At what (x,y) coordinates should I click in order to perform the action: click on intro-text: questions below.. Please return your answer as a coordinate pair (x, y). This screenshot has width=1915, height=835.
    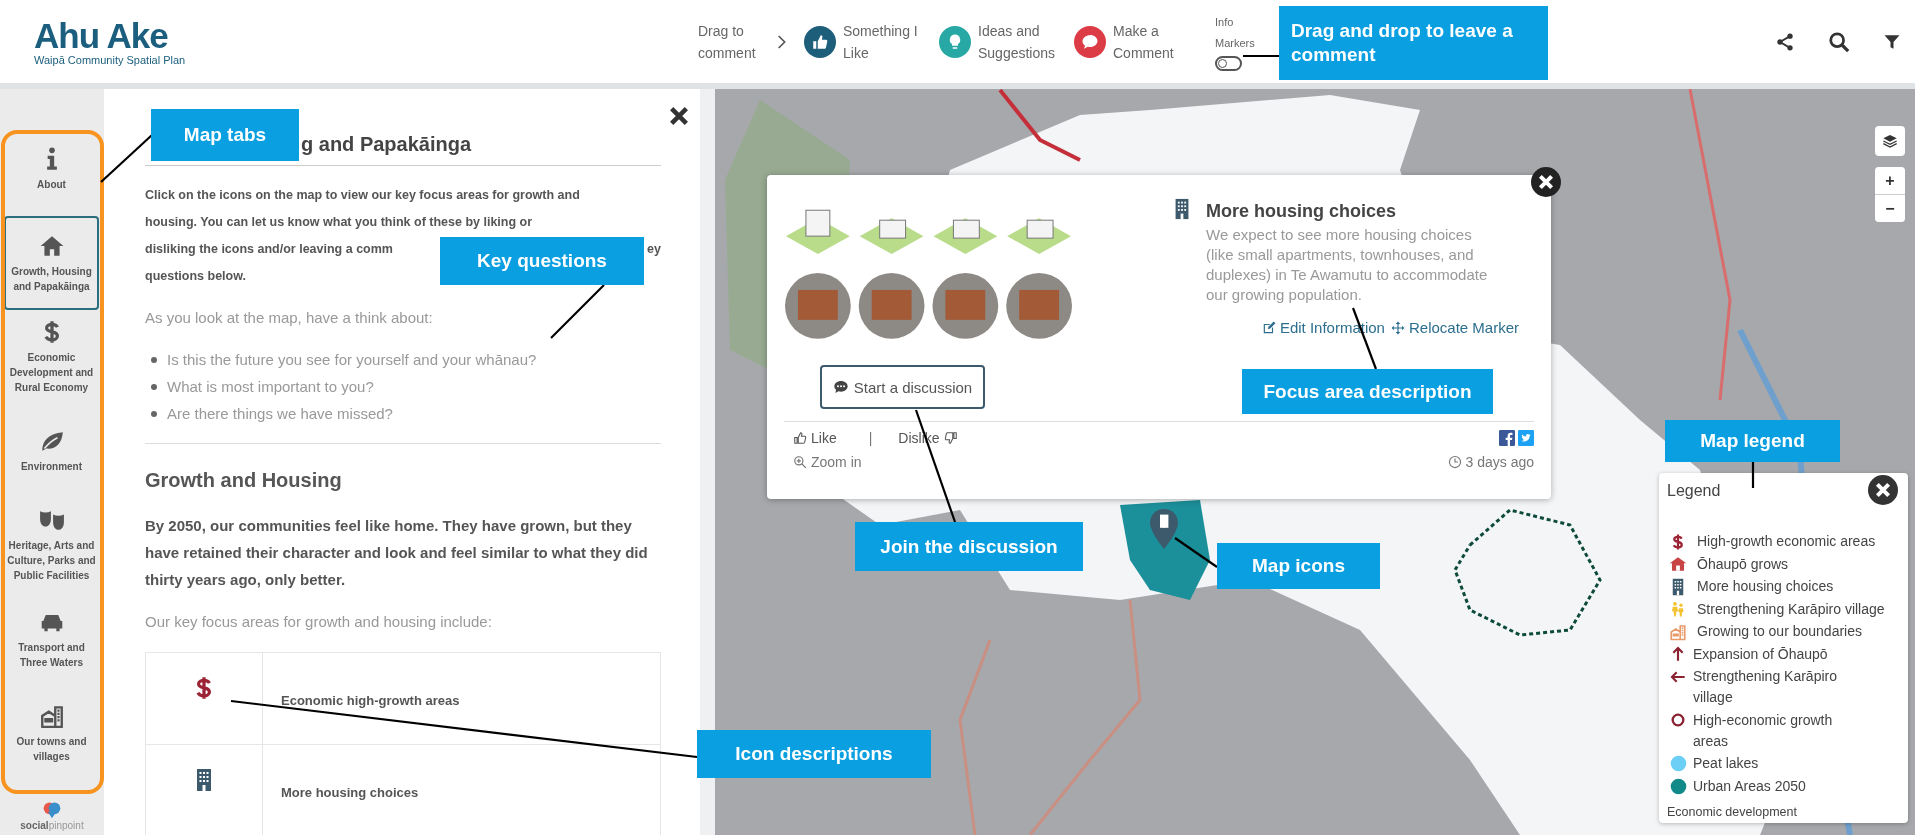
    Looking at the image, I should click on (195, 276).